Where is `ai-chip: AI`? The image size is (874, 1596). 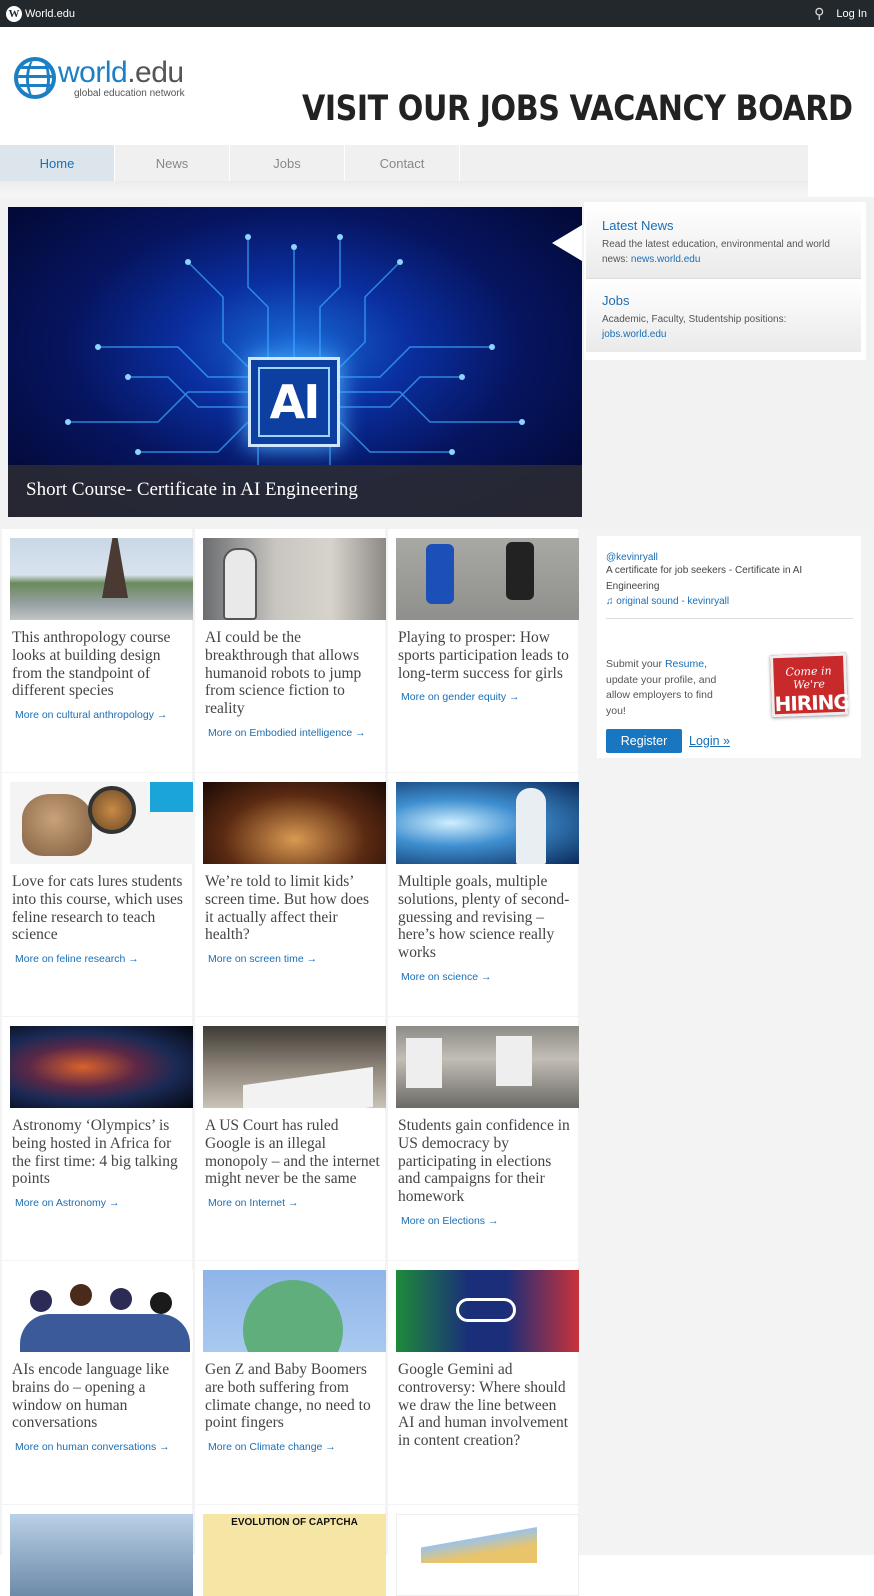 ai-chip: AI is located at coordinates (294, 402).